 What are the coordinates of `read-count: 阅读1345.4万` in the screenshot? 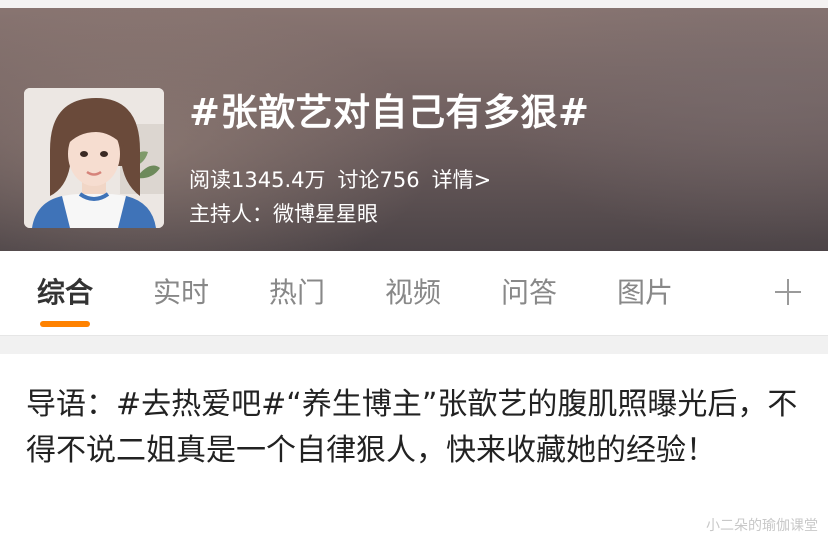 It's located at (257, 180).